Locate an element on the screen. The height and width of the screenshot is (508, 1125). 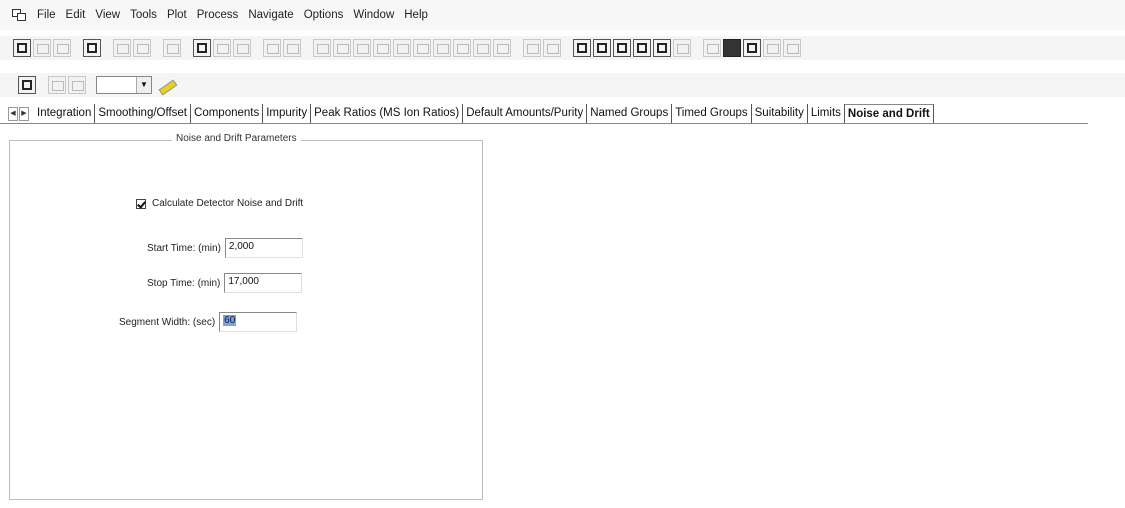
zoom-icon is located at coordinates (642, 48).